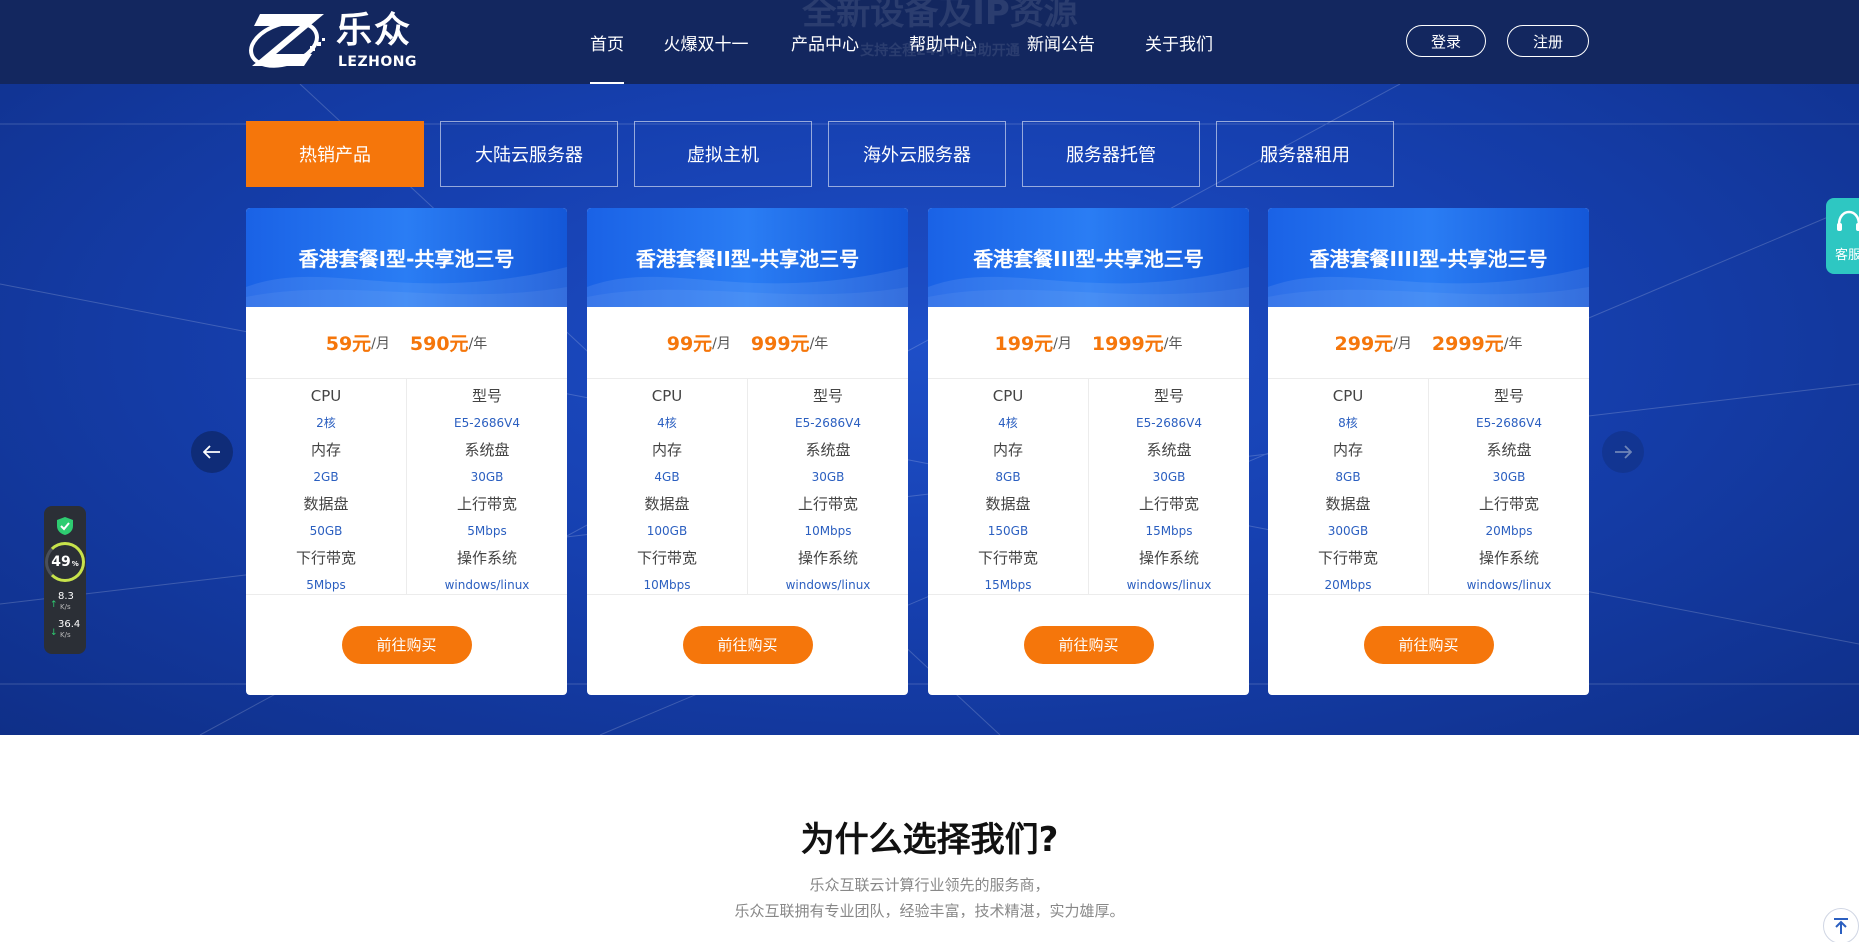  I want to click on download-arrow-icon: ↓, so click(54, 633).